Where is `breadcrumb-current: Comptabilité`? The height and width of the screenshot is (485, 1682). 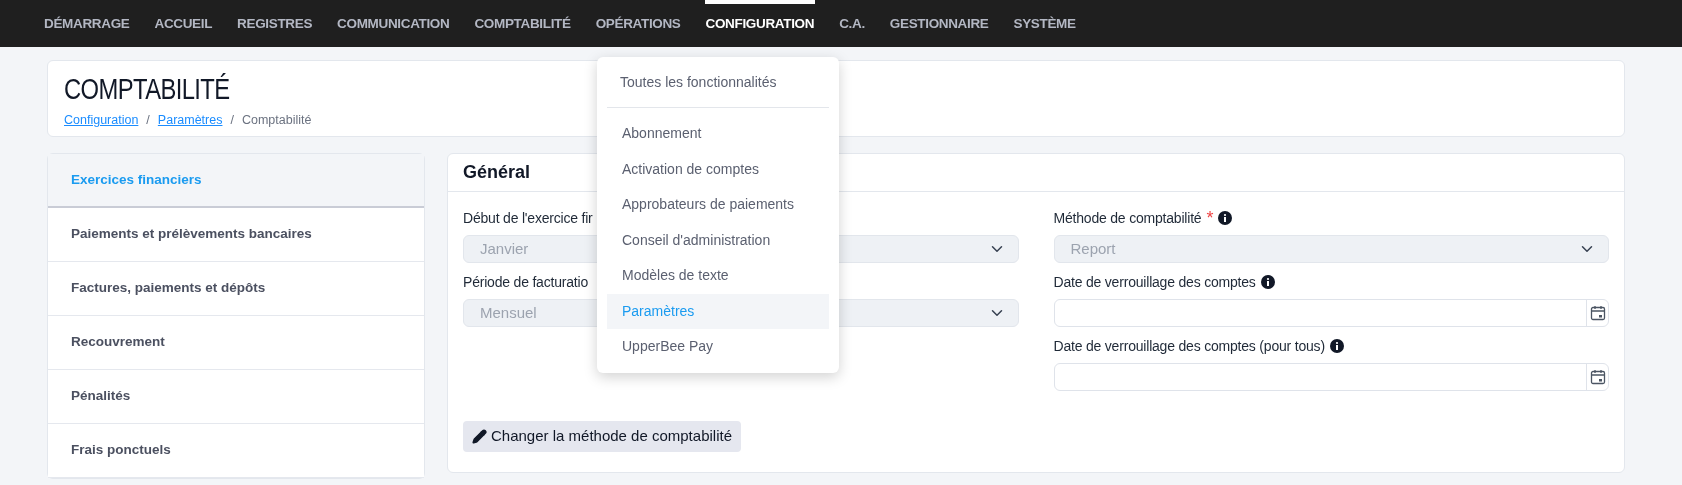
breadcrumb-current: Comptabilité is located at coordinates (276, 120).